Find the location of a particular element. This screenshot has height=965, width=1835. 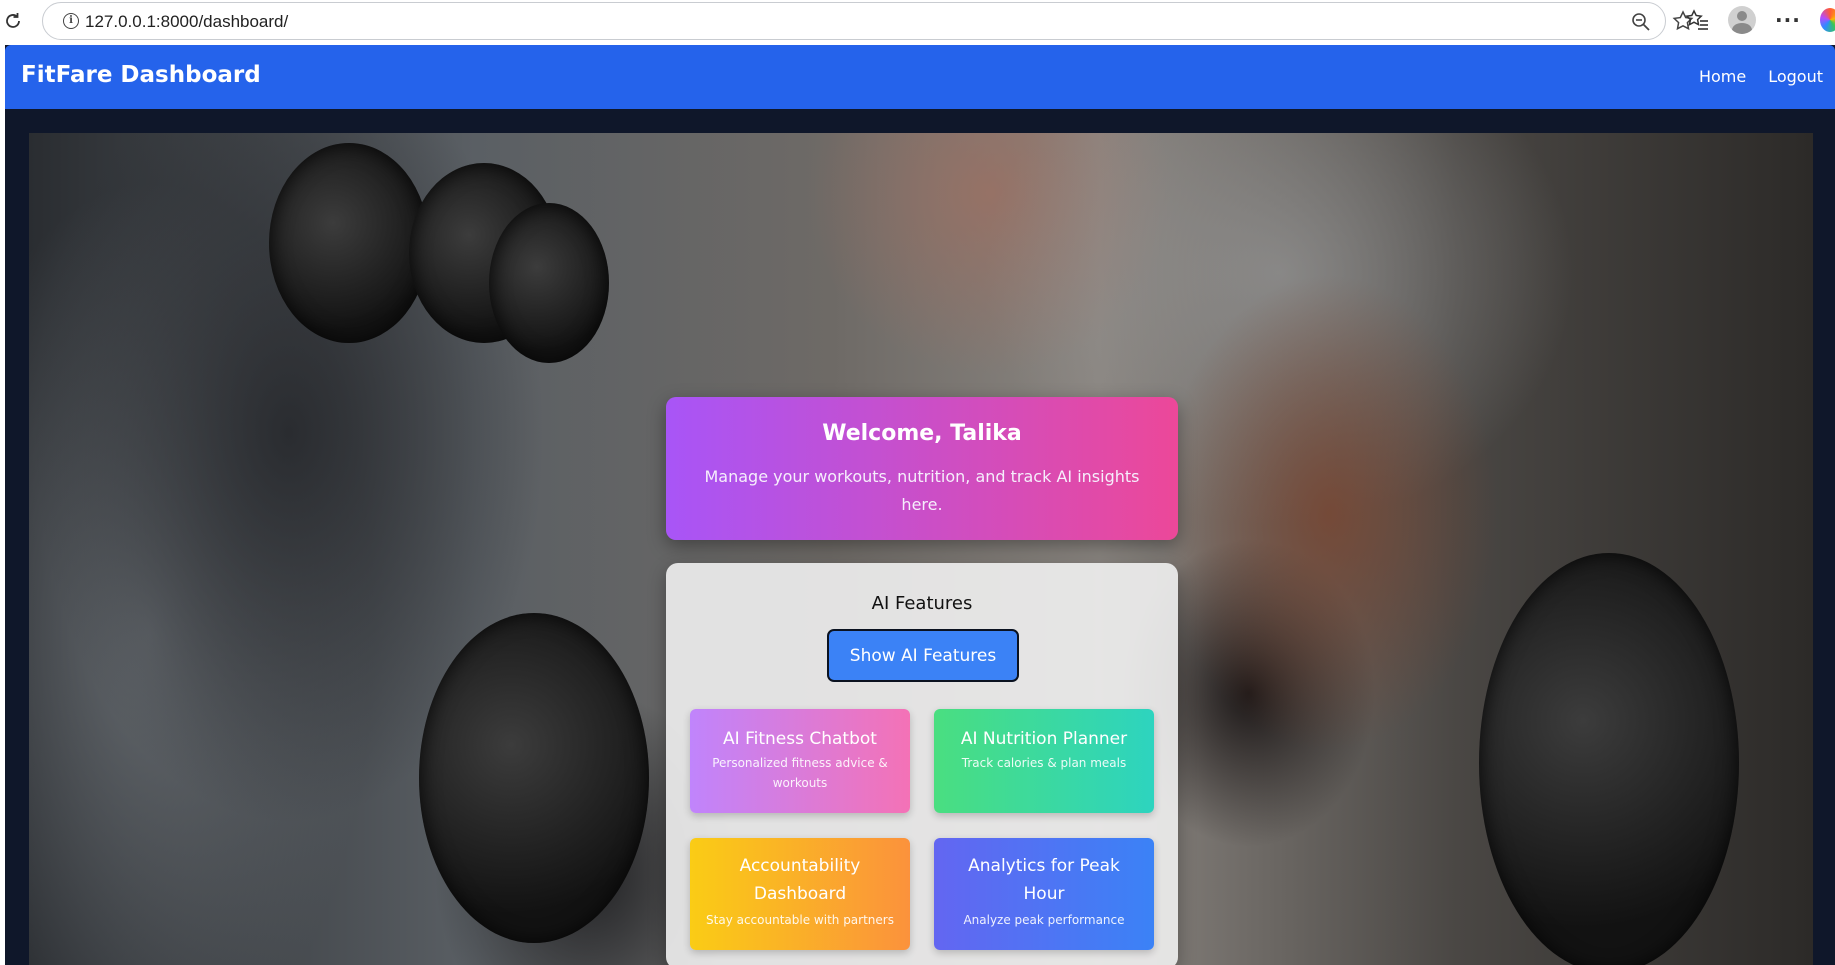

favorites-list-icon is located at coordinates (1697, 20).